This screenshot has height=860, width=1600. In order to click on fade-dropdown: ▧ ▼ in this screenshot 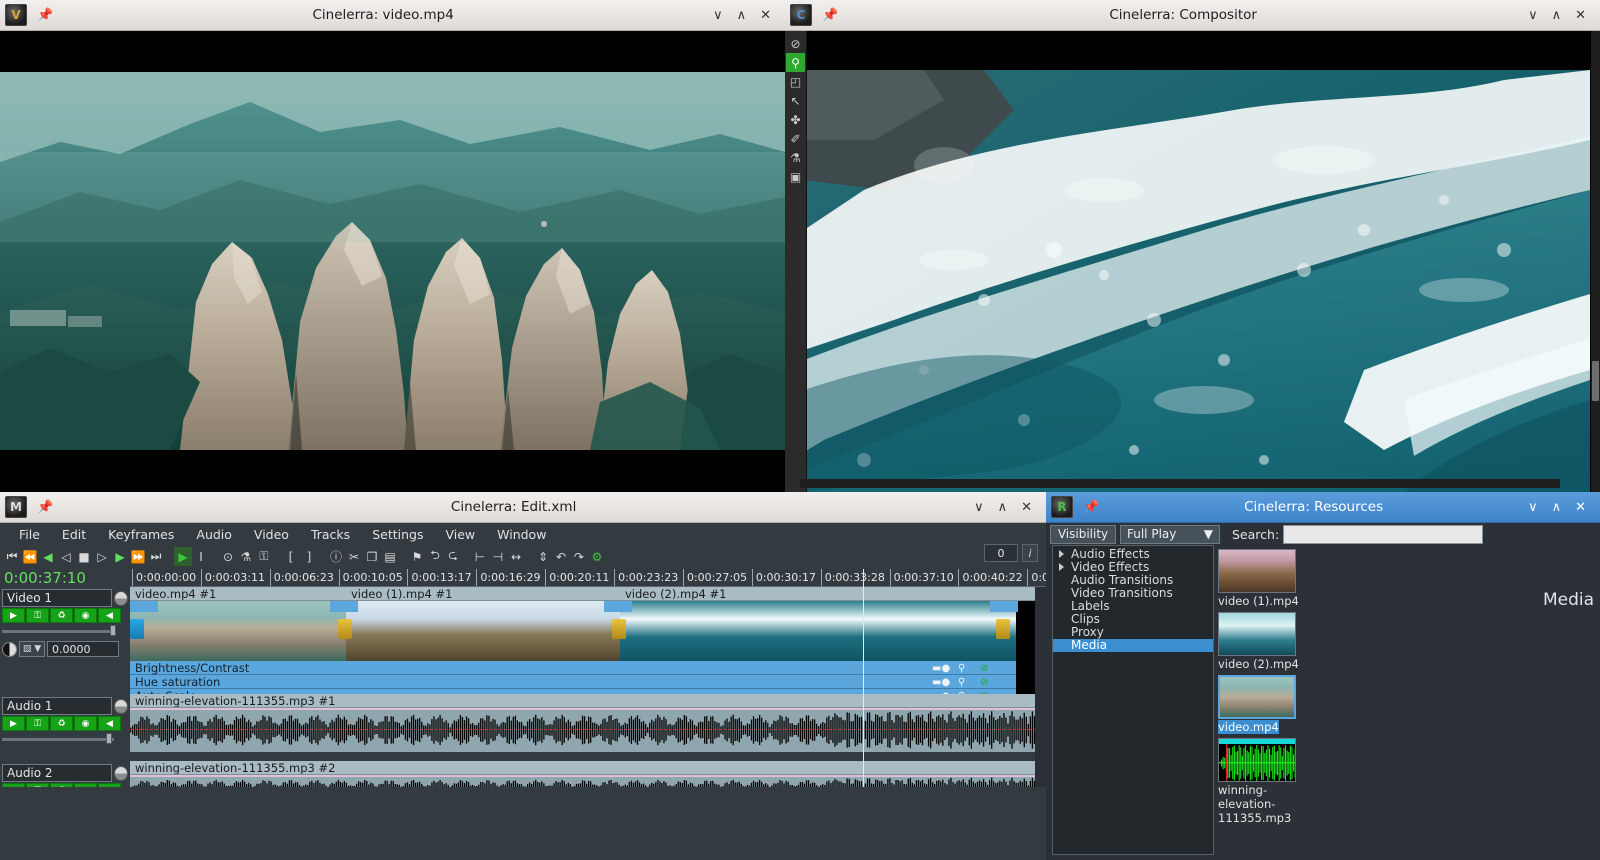, I will do `click(32, 649)`.